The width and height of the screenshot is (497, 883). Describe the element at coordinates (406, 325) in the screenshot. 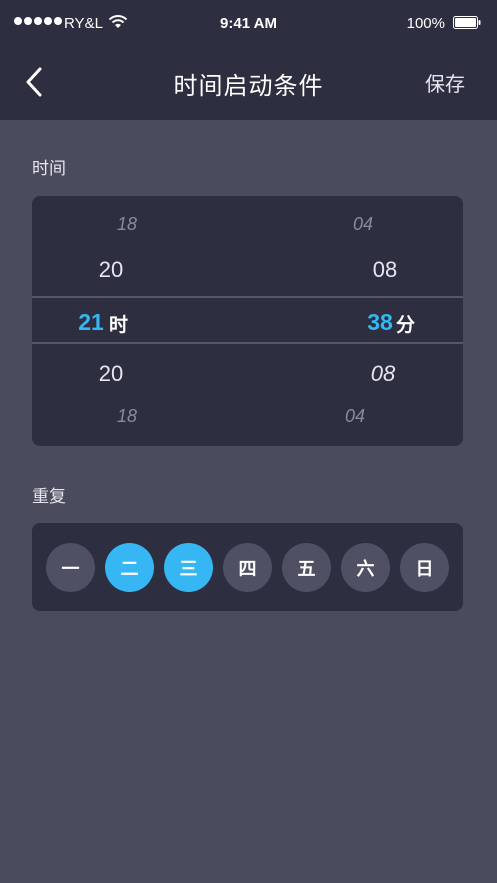

I see `minute-unit-label: 分` at that location.